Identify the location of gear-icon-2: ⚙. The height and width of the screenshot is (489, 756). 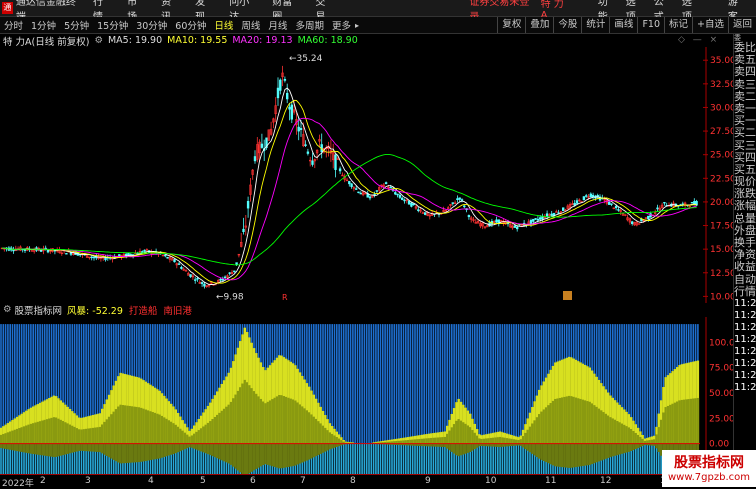
(7, 309).